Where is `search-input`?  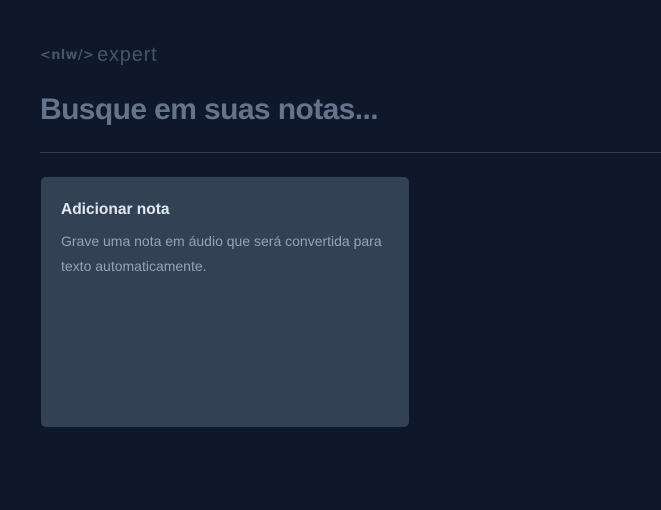
search-input is located at coordinates (340, 110).